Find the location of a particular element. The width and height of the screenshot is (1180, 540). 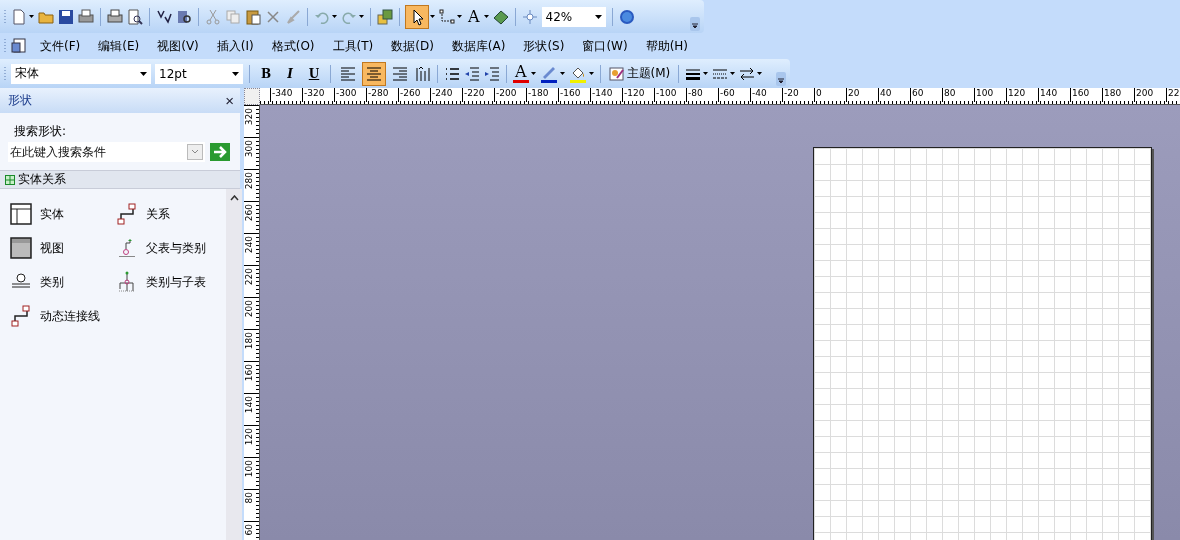

save-icon is located at coordinates (66, 16).